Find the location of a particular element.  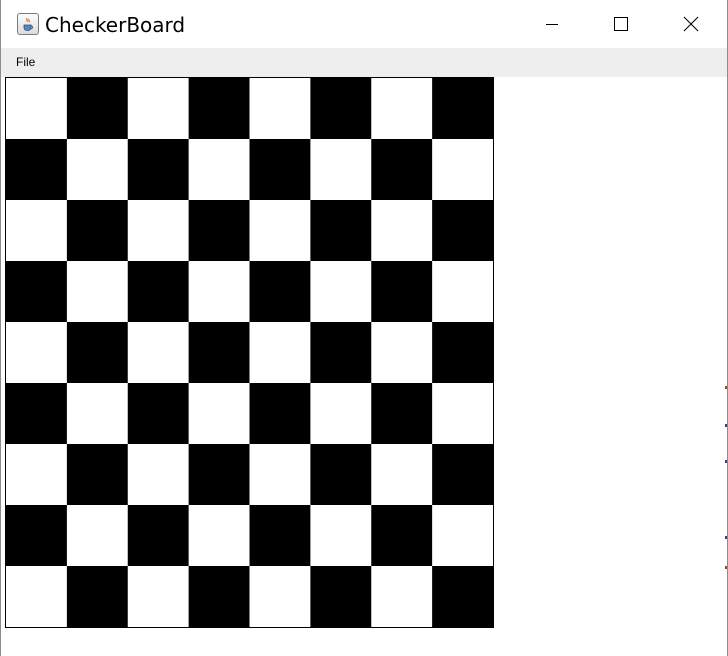

menu-bar: File is located at coordinates (364, 62).